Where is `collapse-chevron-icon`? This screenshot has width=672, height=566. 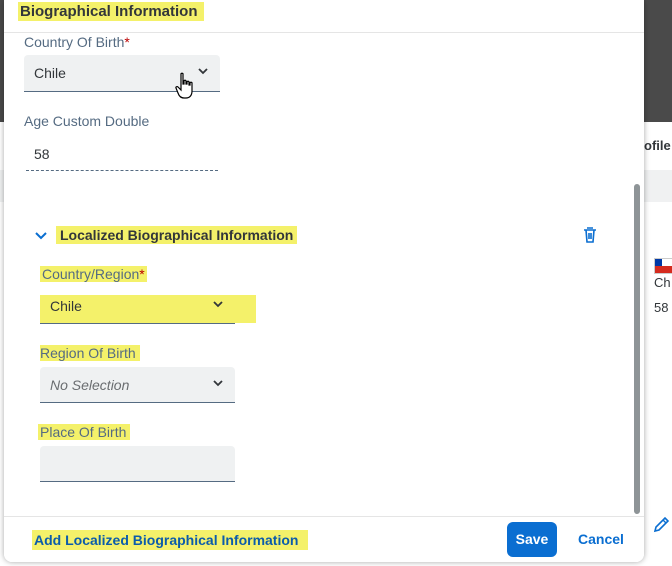 collapse-chevron-icon is located at coordinates (41, 235).